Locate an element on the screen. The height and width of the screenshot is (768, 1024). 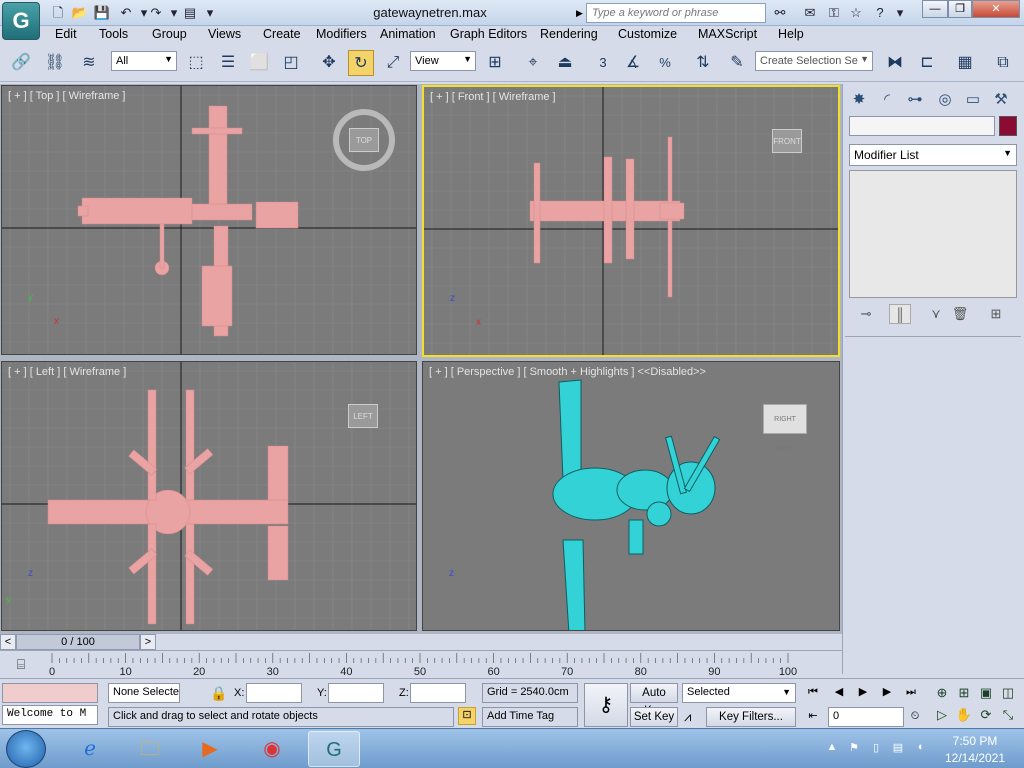
key-icon: ⚿ is located at coordinates (834, 13).